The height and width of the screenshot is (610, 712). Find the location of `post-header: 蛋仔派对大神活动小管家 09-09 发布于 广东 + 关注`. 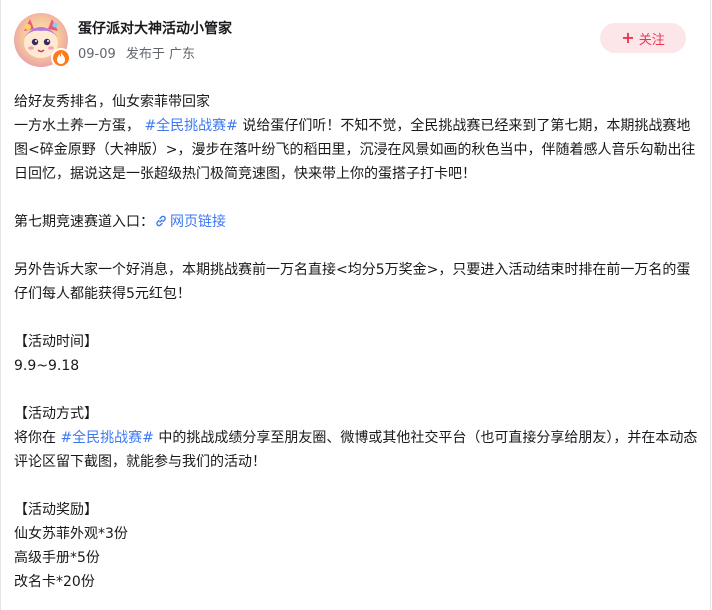

post-header: 蛋仔派对大神活动小管家 09-09 发布于 广东 + 关注 is located at coordinates (359, 40).